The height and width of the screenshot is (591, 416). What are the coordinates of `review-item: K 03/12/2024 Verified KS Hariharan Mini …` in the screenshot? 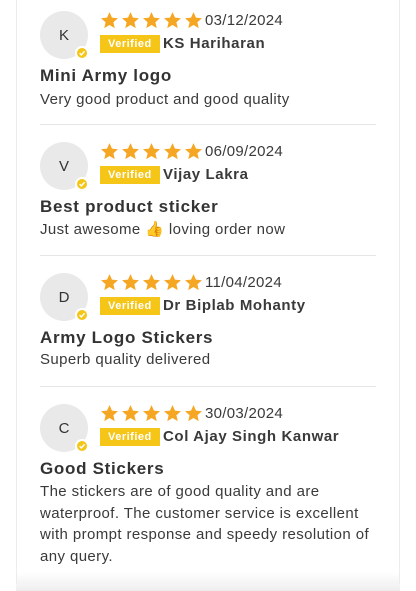 It's located at (208, 61).